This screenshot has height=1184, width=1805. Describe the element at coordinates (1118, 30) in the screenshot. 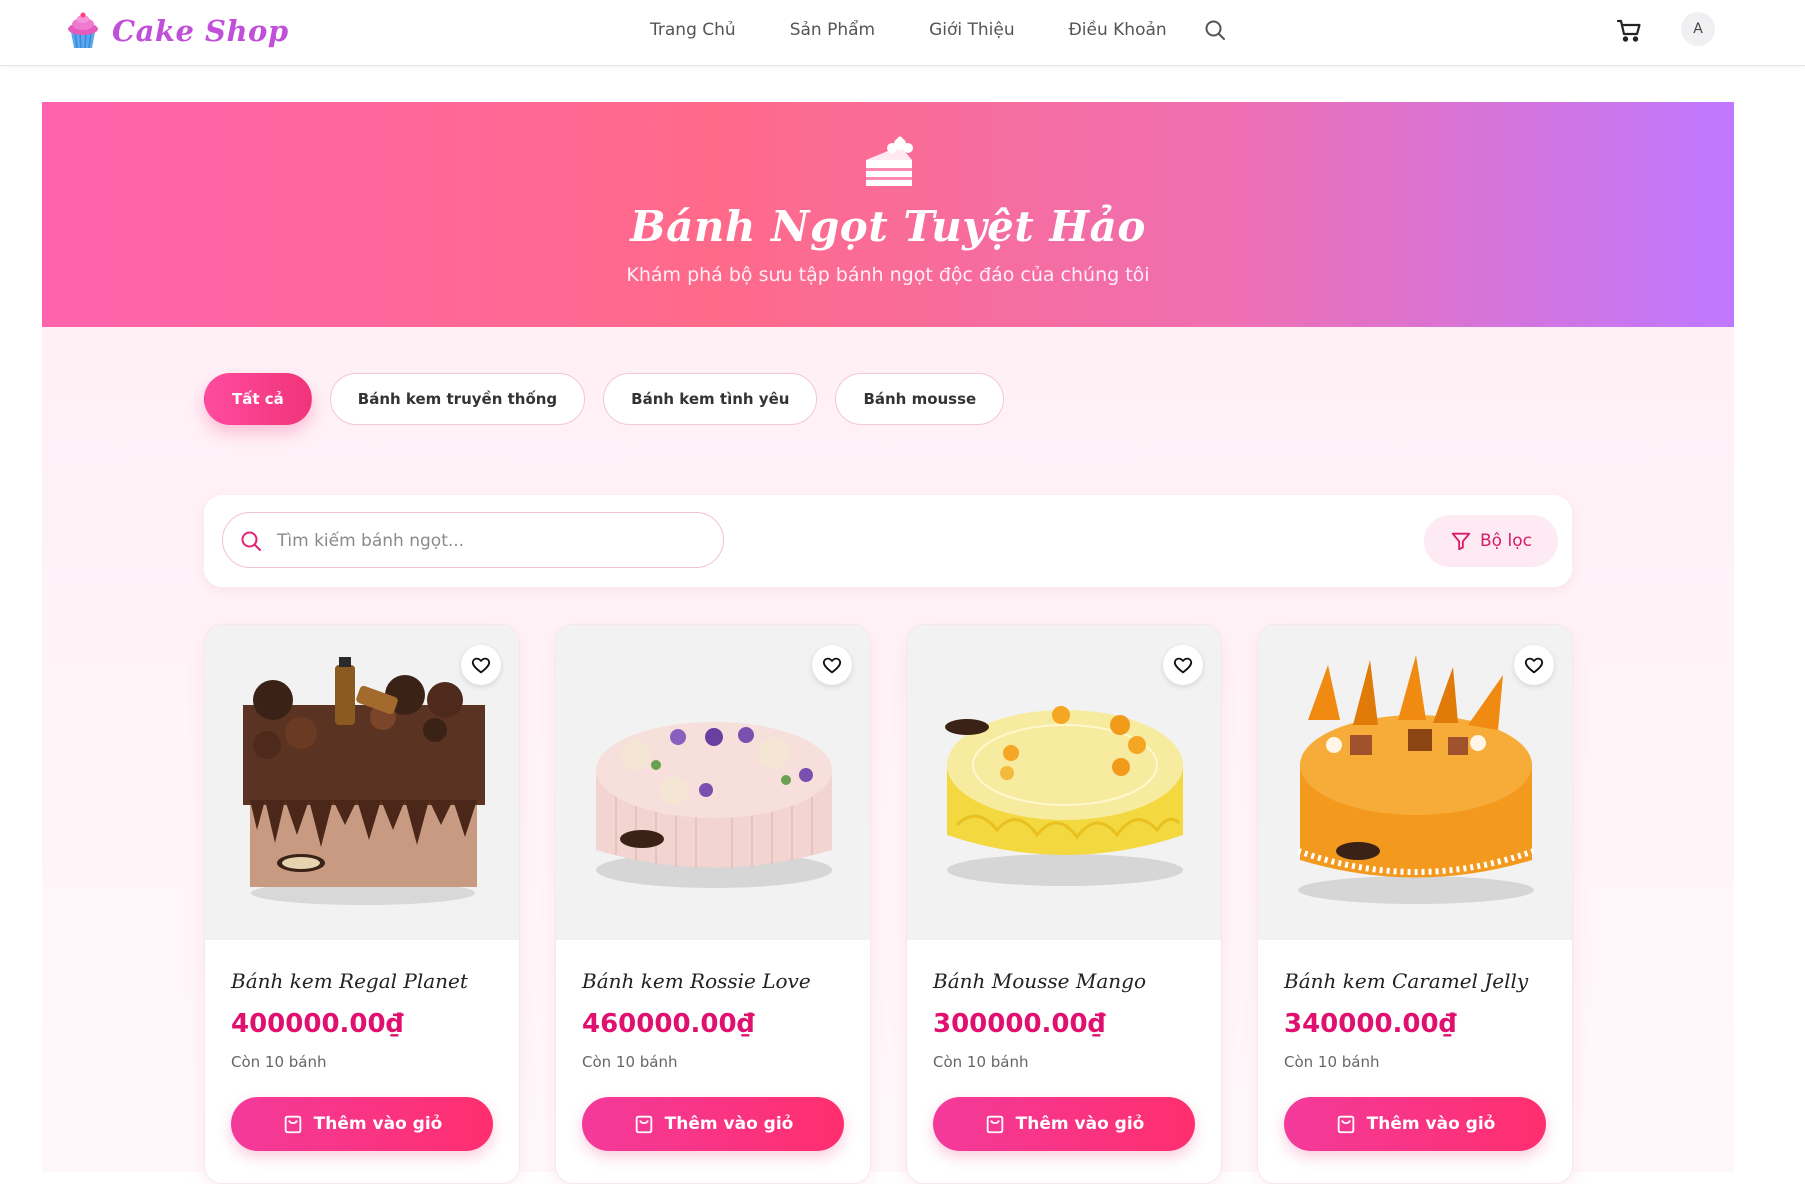

I see `nav-item-terms: Điều Khoản` at that location.